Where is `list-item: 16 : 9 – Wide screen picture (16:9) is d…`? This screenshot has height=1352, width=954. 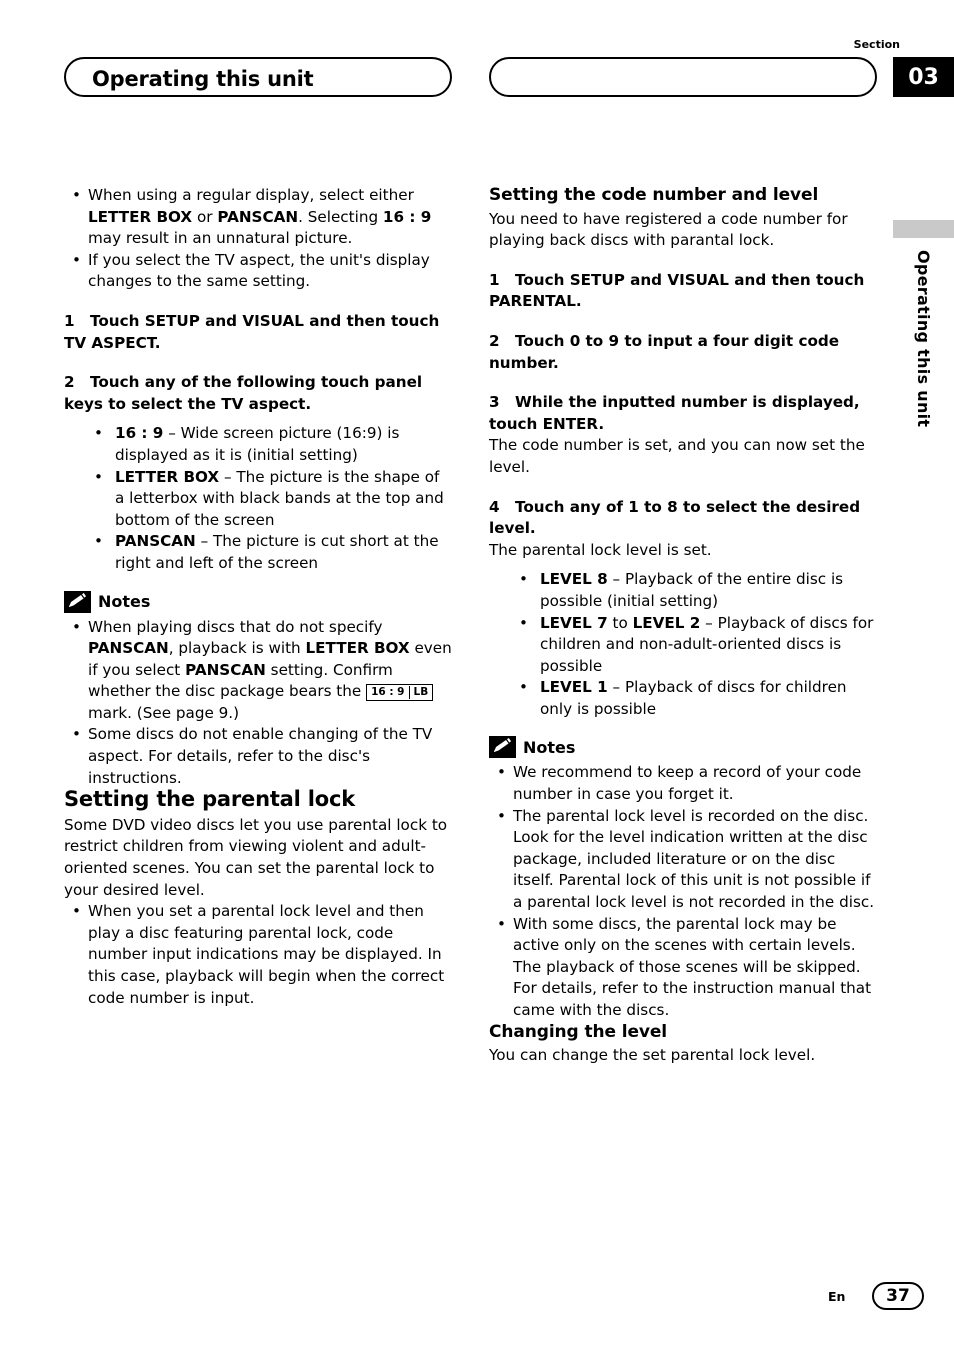 list-item: 16 : 9 – Wide screen picture (16:9) is d… is located at coordinates (270, 444).